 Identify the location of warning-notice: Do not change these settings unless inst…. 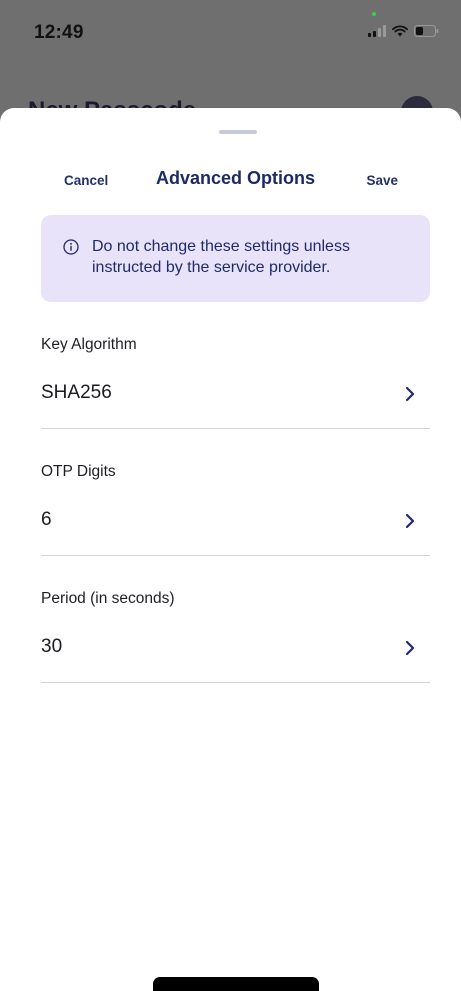
(235, 258).